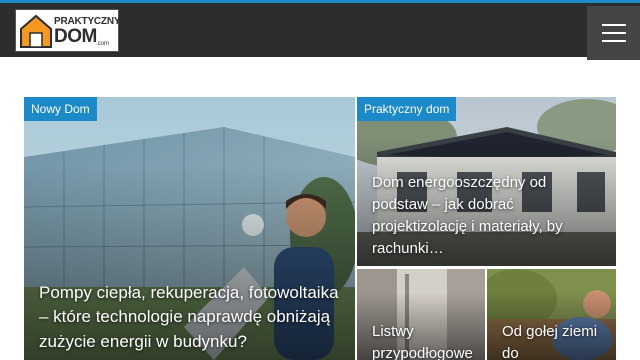 The width and height of the screenshot is (640, 360). What do you see at coordinates (407, 109) in the screenshot?
I see `category-badge: Praktyczny dom` at bounding box center [407, 109].